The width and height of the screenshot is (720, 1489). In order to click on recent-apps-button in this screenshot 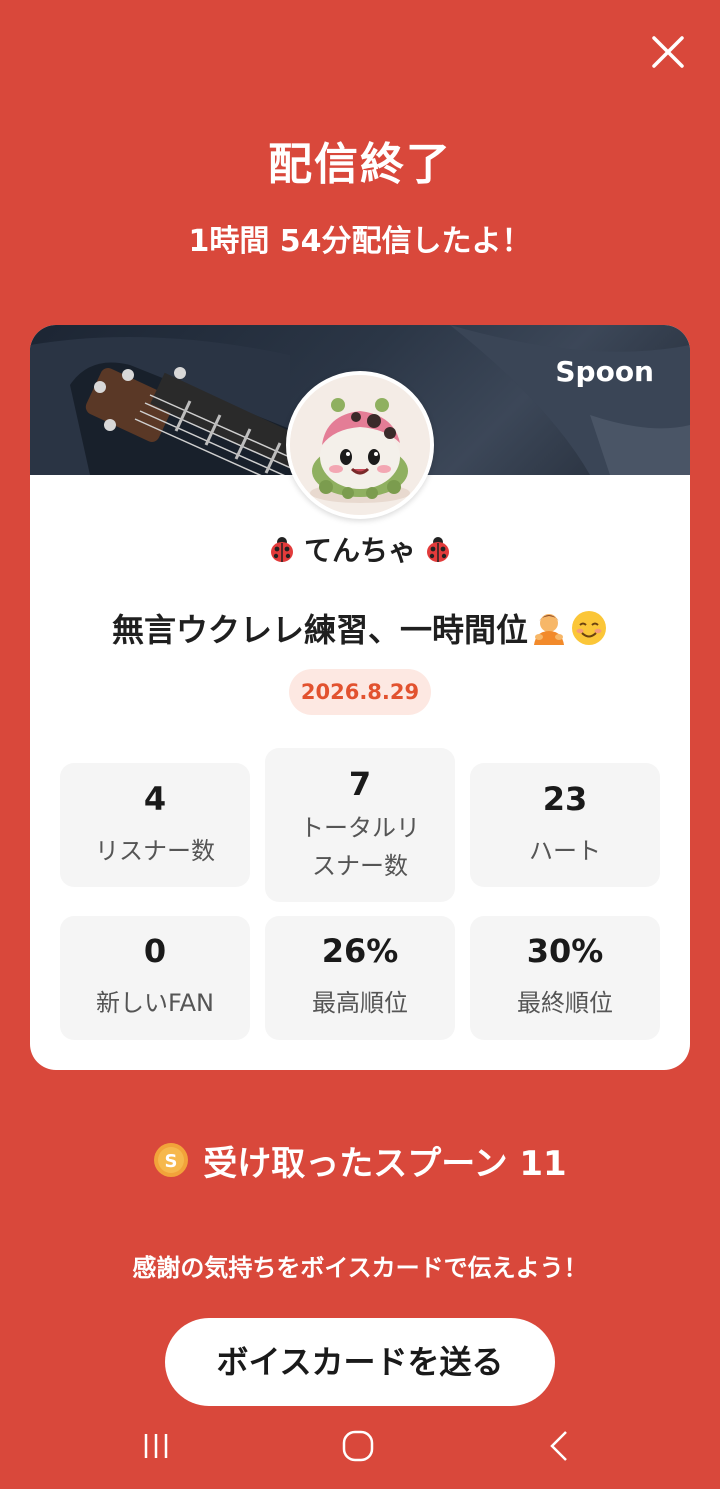, I will do `click(156, 1446)`.